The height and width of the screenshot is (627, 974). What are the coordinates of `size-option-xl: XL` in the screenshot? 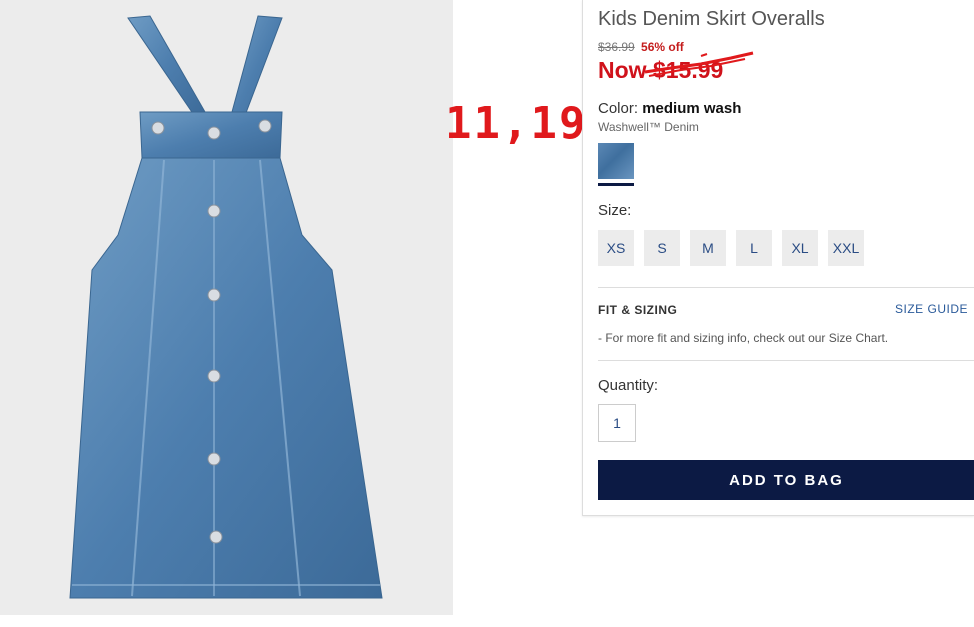 It's located at (800, 248).